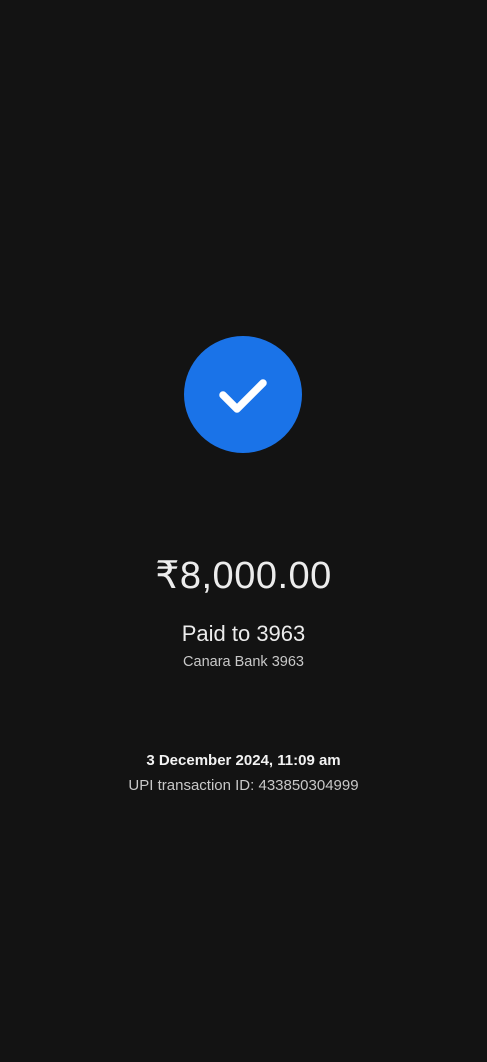 The image size is (487, 1062). Describe the element at coordinates (243, 760) in the screenshot. I see `transaction-datetime: 3 December 2024, 11:09 am` at that location.